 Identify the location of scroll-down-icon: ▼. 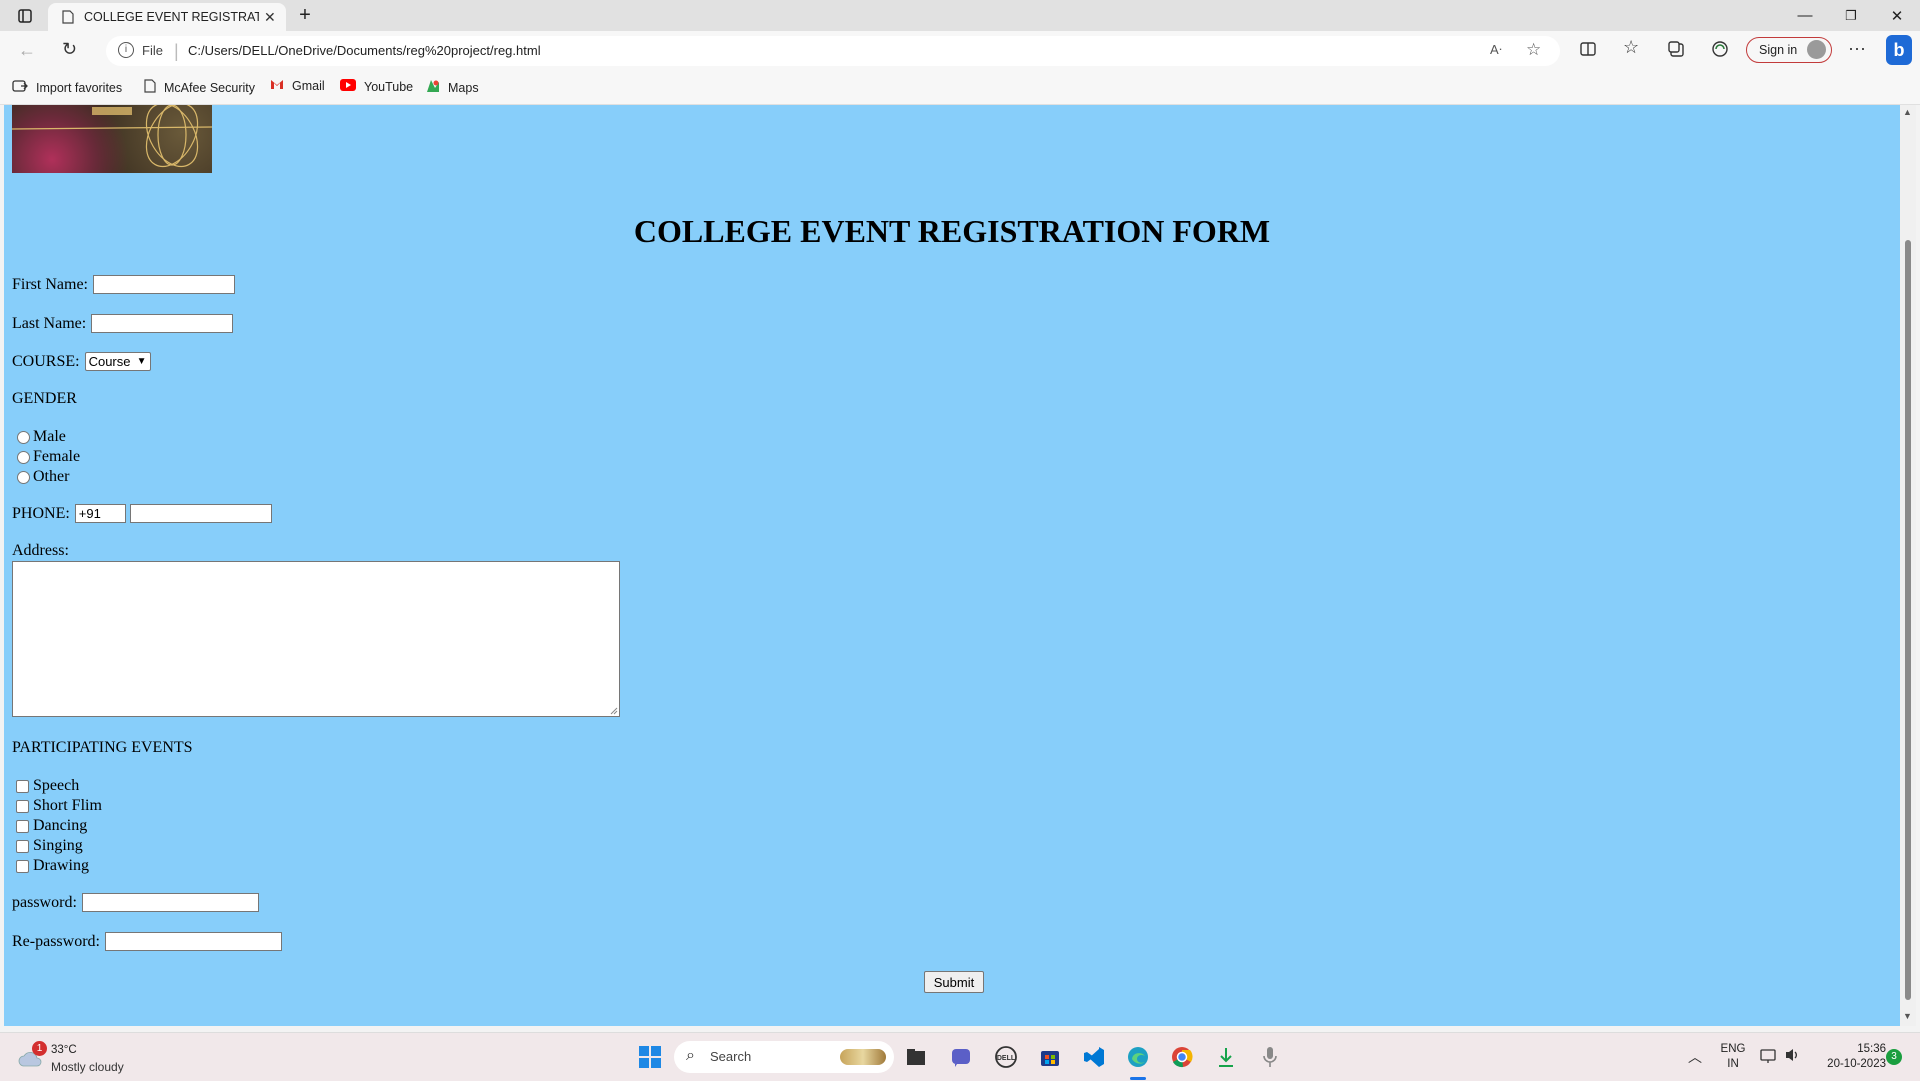
(1907, 1016).